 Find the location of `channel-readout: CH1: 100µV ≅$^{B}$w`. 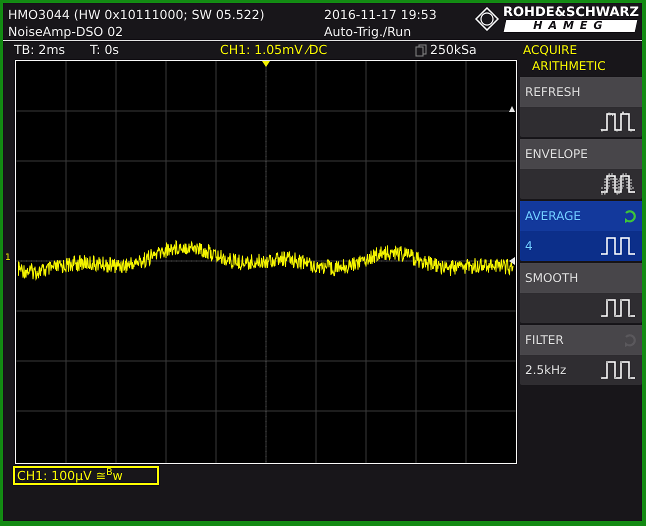

channel-readout: CH1: 100µV ≅$^{B}$w is located at coordinates (86, 475).